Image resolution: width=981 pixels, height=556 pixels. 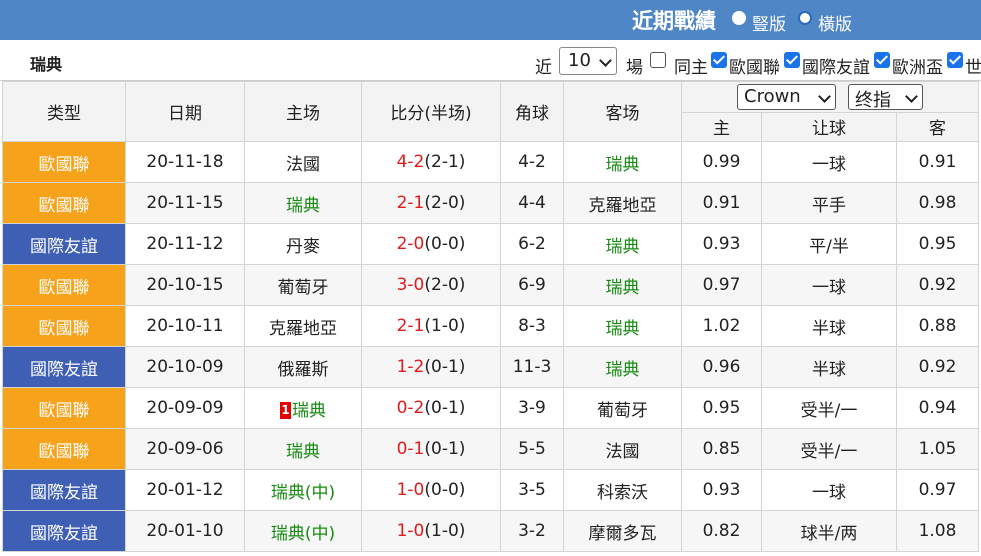 I want to click on odds-type-select: 终指, so click(x=885, y=97).